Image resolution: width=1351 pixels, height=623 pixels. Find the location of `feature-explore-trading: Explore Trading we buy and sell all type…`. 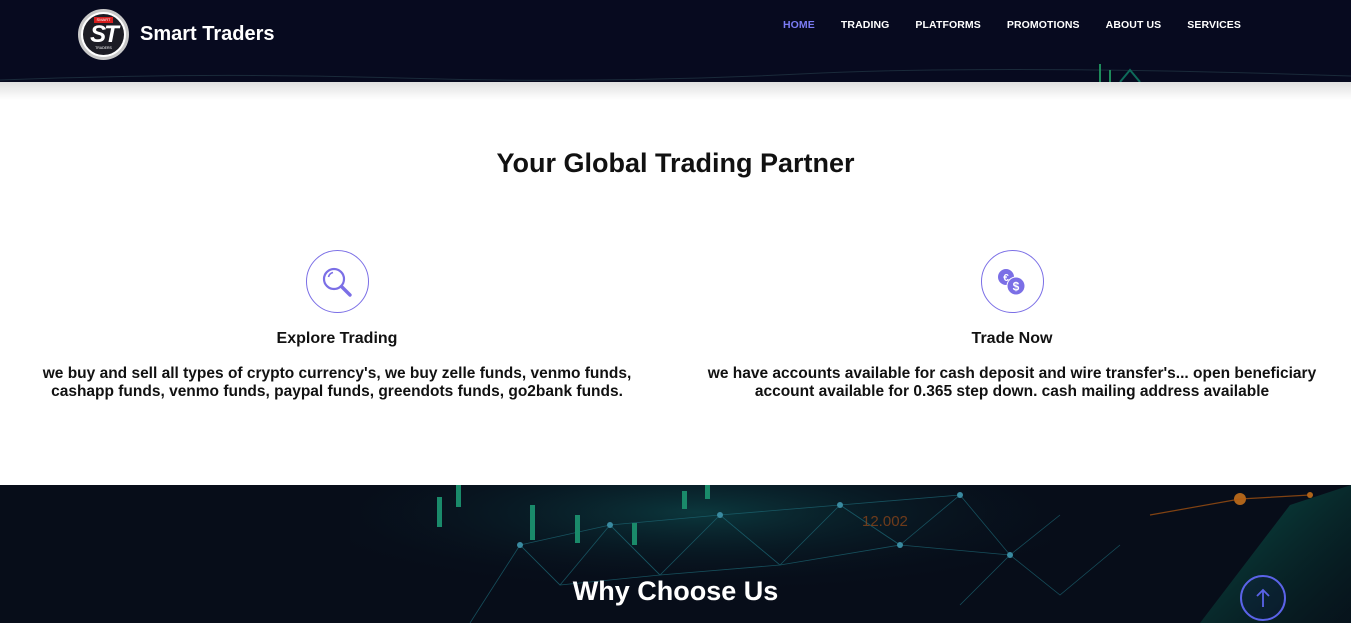

feature-explore-trading: Explore Trading we buy and sell all type… is located at coordinates (337, 325).